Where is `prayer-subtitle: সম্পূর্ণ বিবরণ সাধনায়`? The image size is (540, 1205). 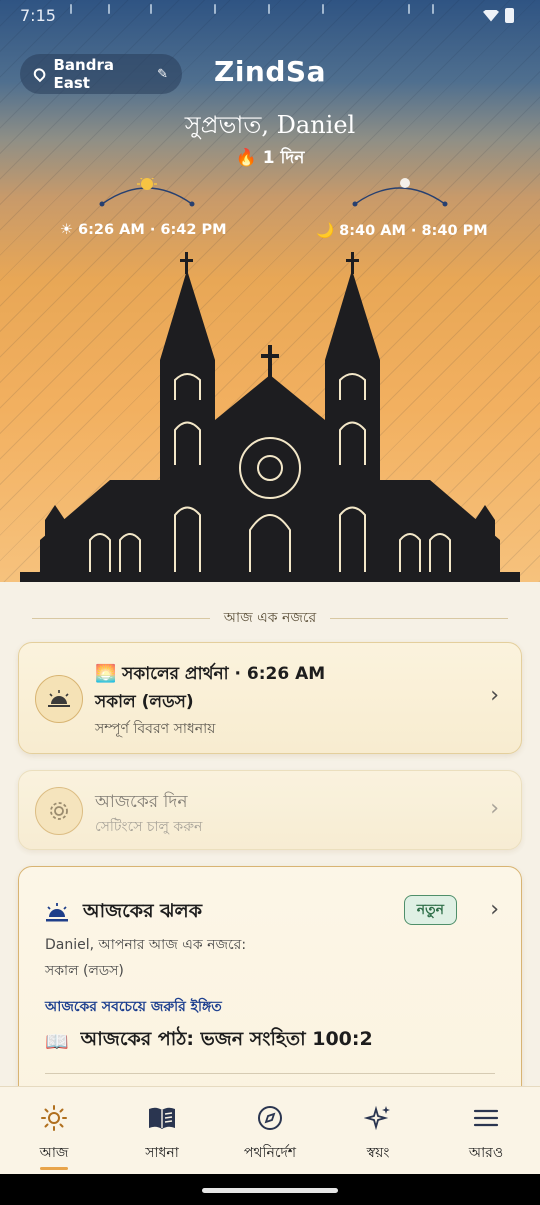
prayer-subtitle: সম্পূর্ণ বিবরণ সাধনায় is located at coordinates (155, 729).